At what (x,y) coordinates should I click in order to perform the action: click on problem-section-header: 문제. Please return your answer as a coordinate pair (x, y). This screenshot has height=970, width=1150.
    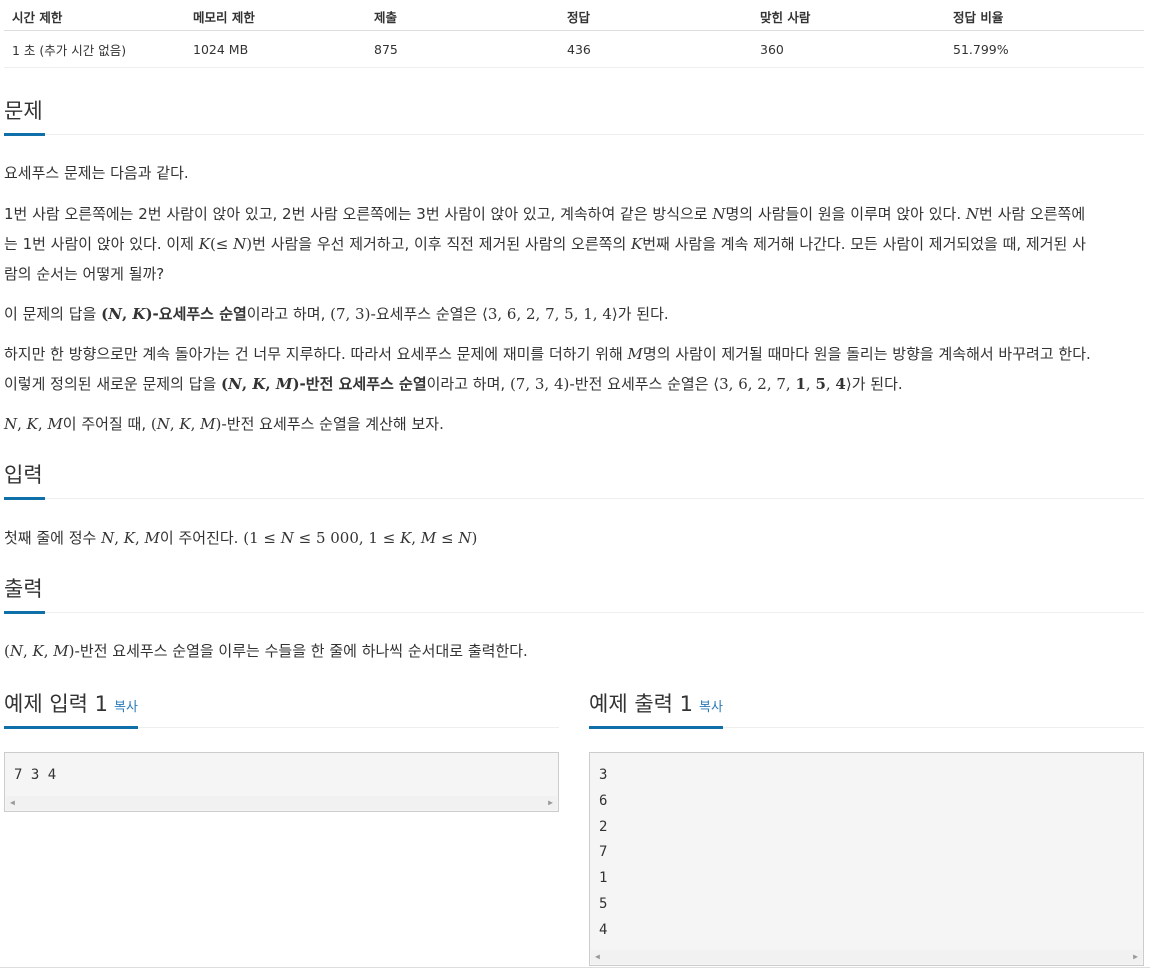
    Looking at the image, I should click on (574, 116).